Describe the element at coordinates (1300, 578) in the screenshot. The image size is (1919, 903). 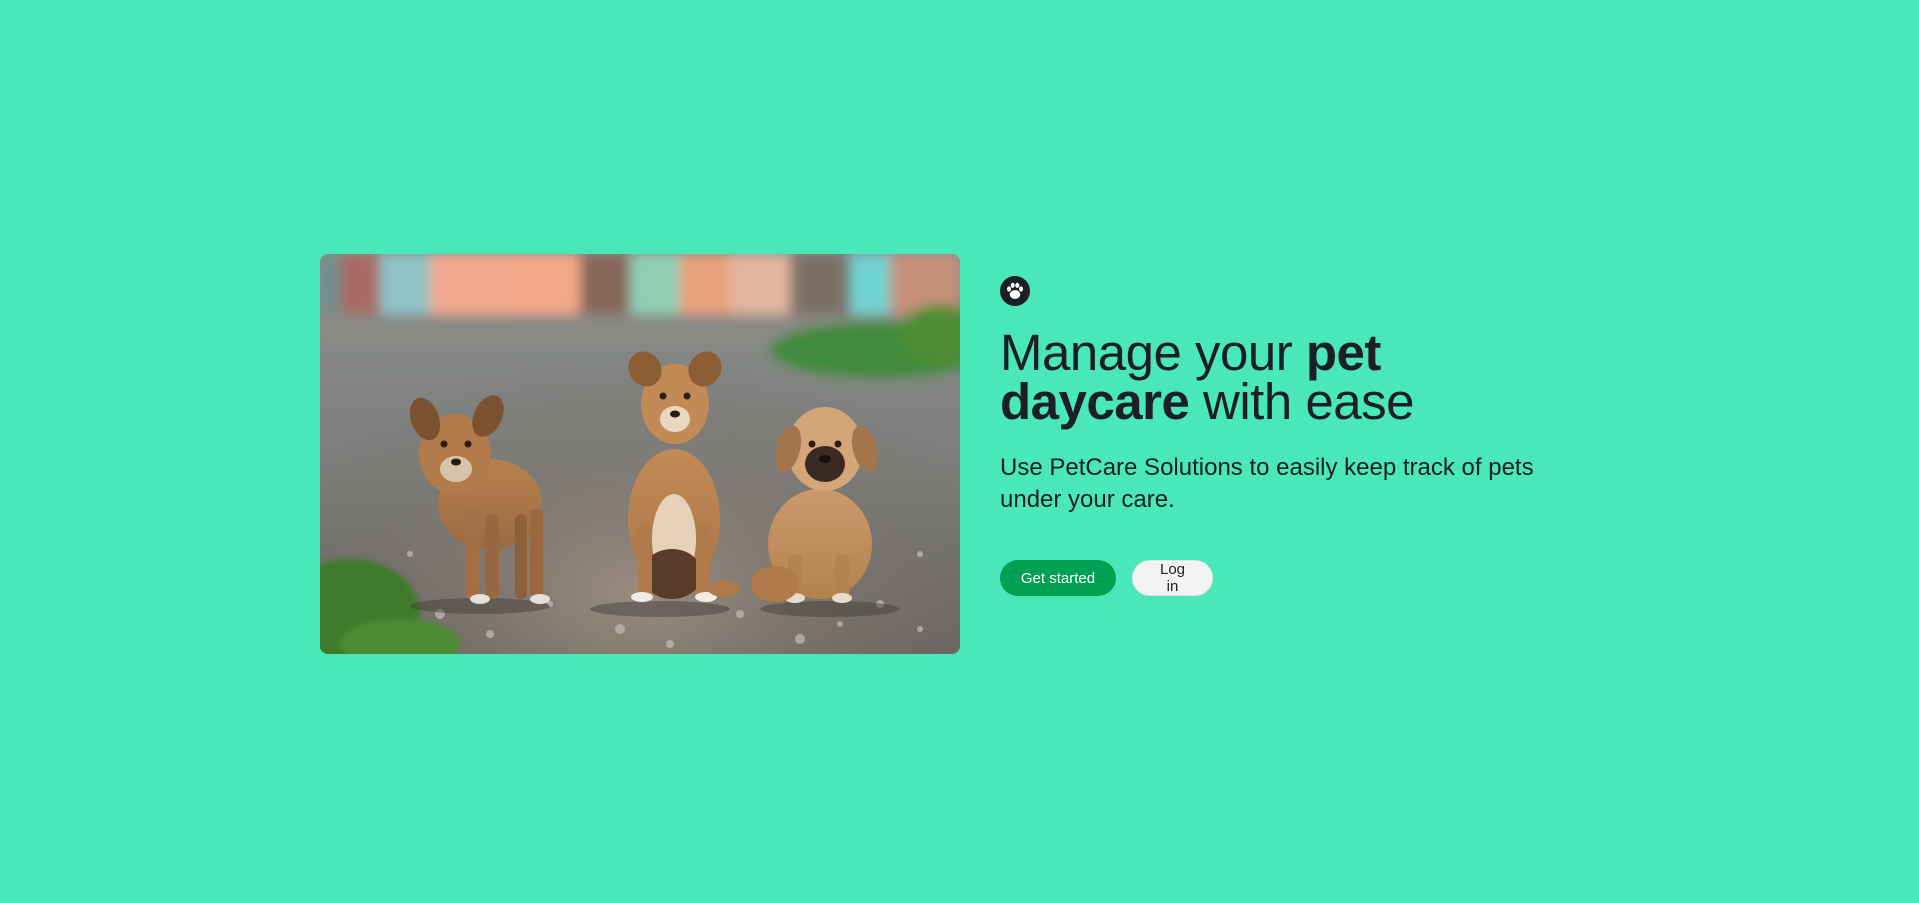
I see `hero-actions: Get started Log in` at that location.